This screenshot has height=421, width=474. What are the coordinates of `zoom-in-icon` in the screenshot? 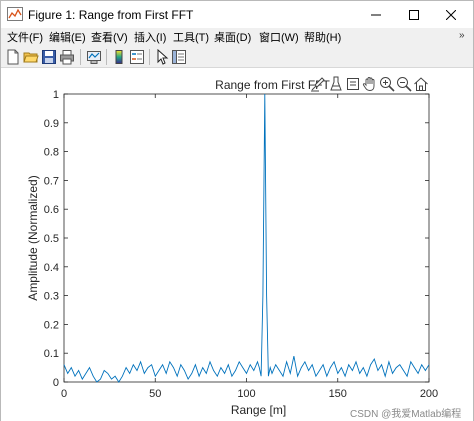 It's located at (387, 84).